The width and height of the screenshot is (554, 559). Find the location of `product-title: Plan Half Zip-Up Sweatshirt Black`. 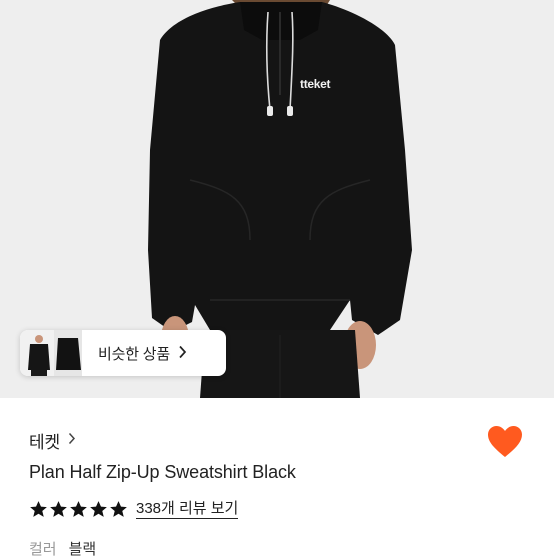

product-title: Plan Half Zip-Up Sweatshirt Black is located at coordinates (162, 472).